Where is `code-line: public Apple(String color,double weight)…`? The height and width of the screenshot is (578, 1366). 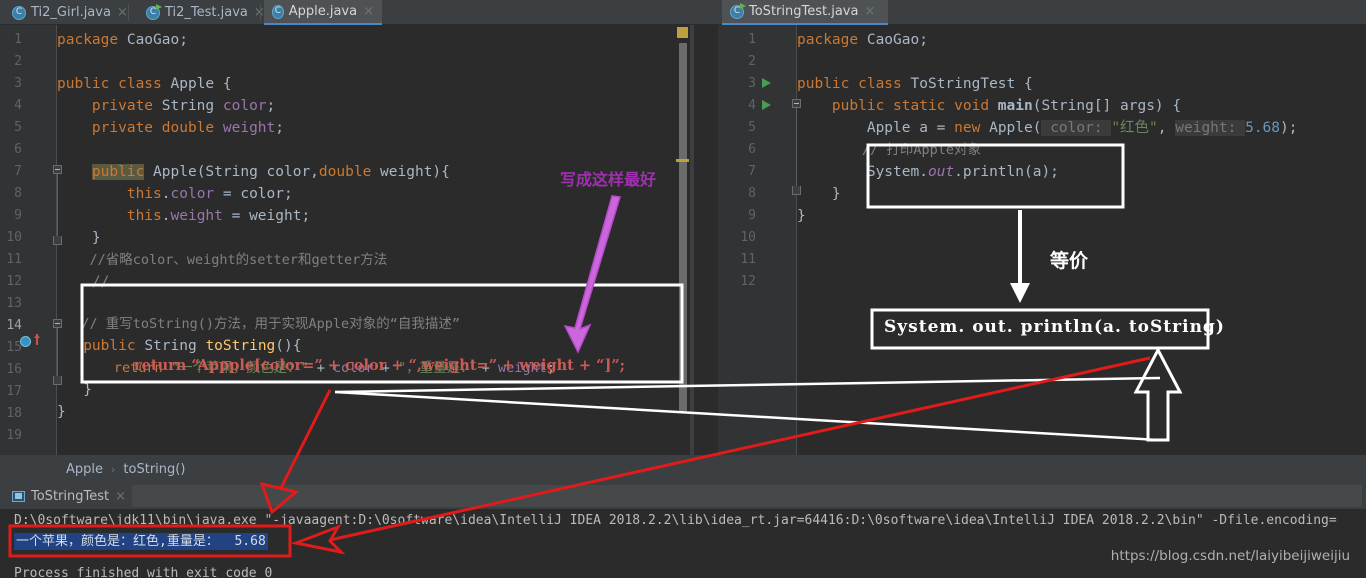 code-line: public Apple(String color,double weight)… is located at coordinates (270, 172).